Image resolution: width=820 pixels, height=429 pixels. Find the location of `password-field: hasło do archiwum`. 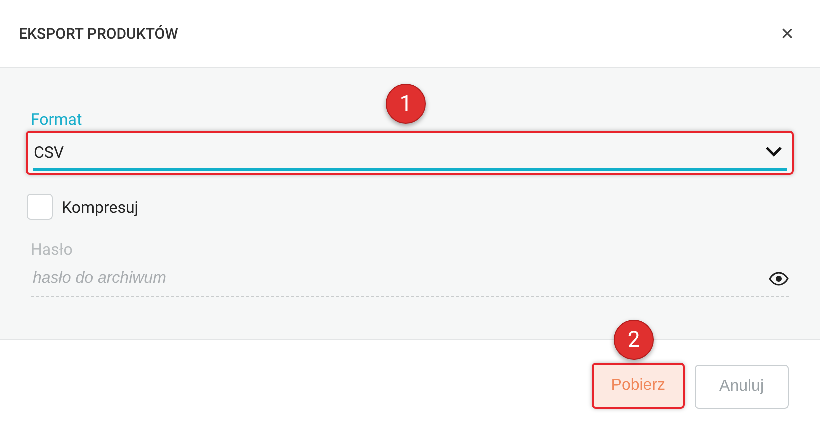

password-field: hasło do archiwum is located at coordinates (400, 279).